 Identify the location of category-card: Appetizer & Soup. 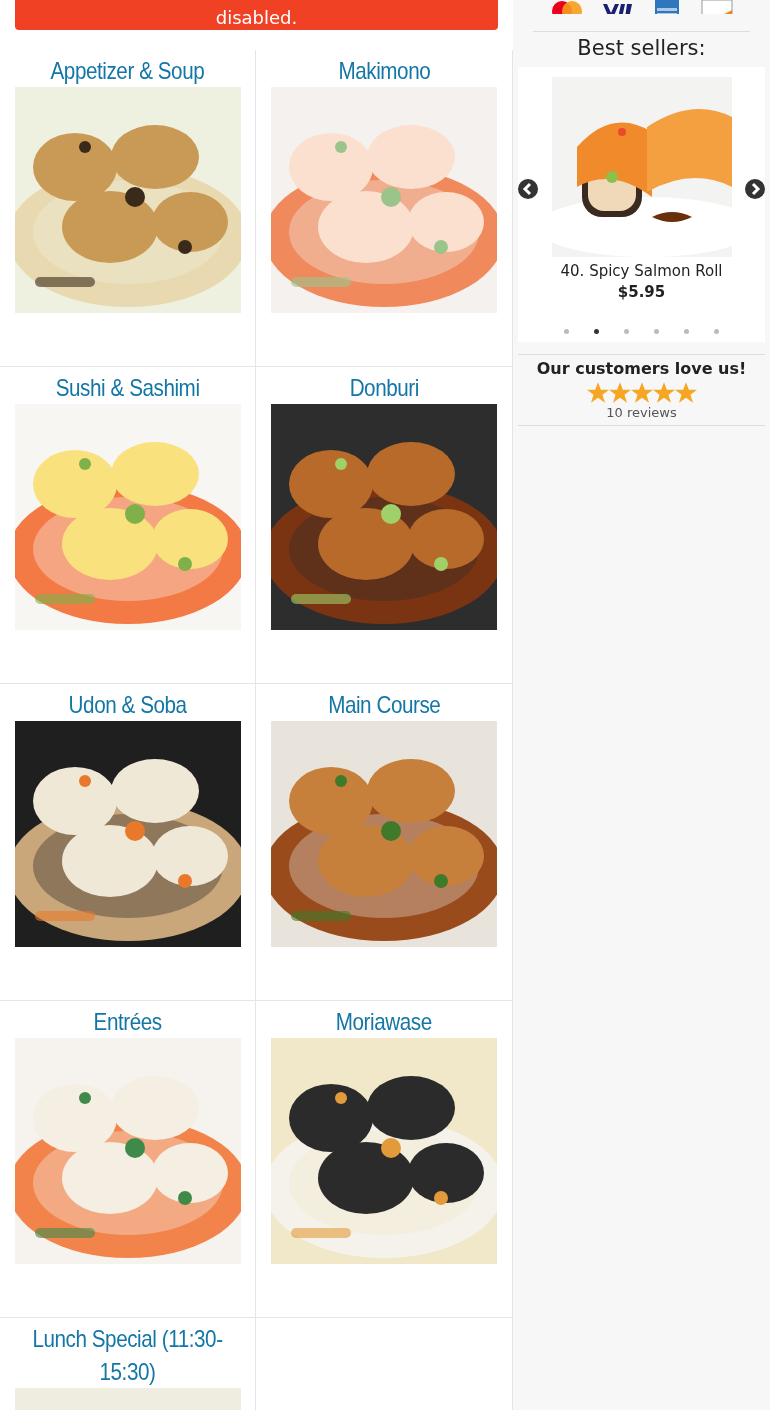
(128, 208).